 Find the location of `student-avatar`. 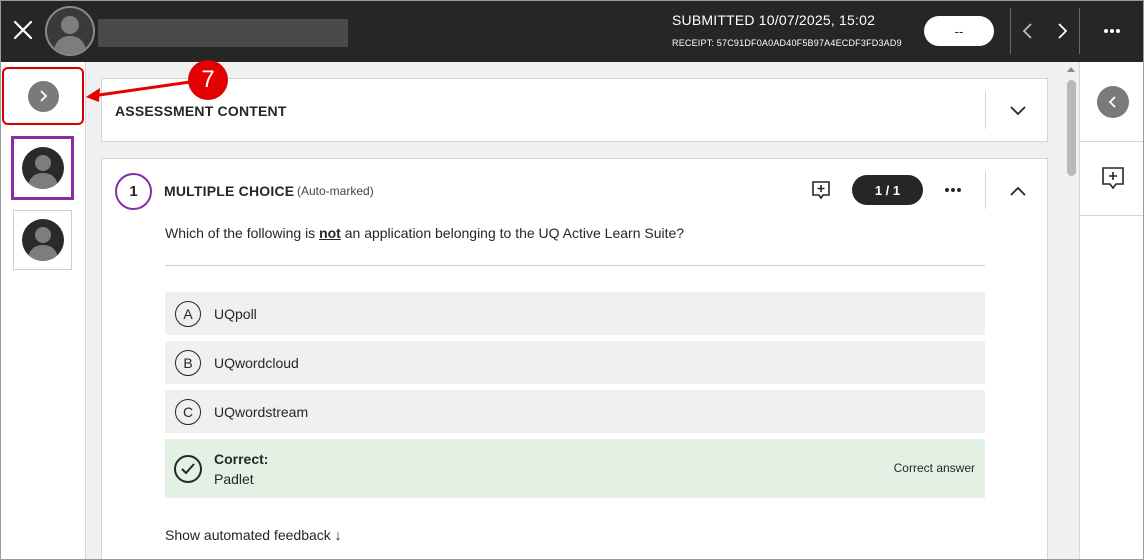

student-avatar is located at coordinates (70, 31).